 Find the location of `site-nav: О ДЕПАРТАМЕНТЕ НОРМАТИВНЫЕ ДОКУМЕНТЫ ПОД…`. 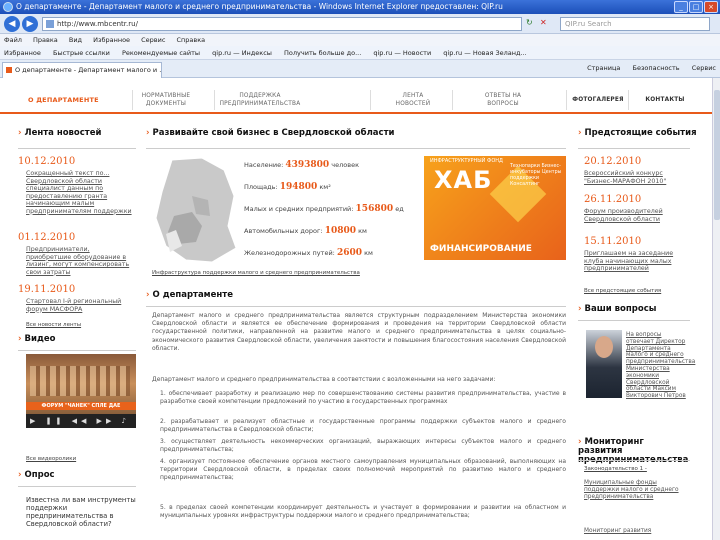

site-nav: О ДЕПАРТАМЕНТЕ НОРМАТИВНЫЕ ДОКУМЕНТЫ ПОД… is located at coordinates (356, 99).